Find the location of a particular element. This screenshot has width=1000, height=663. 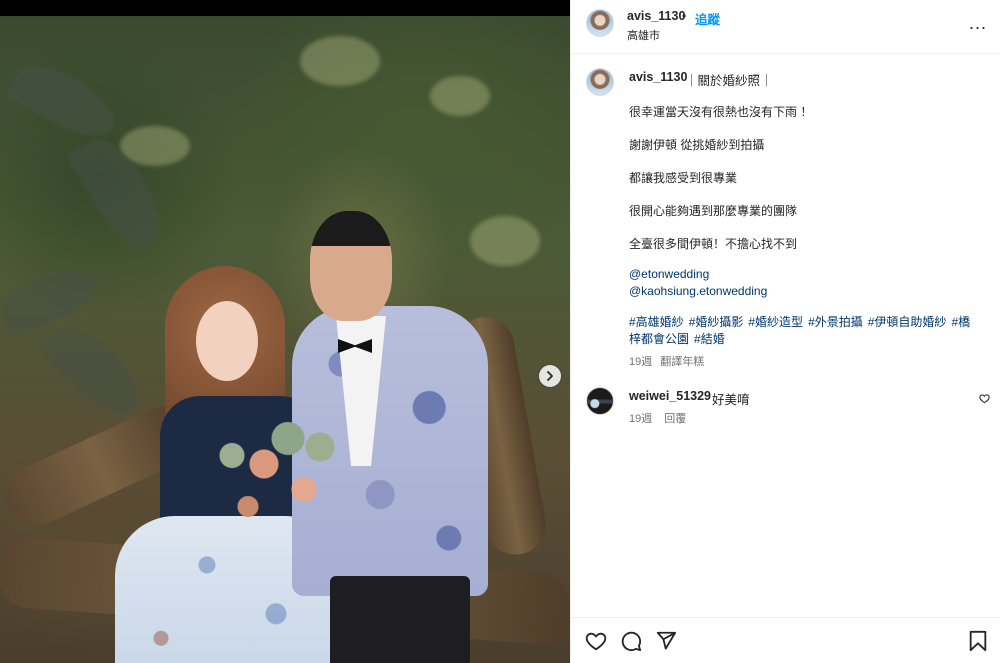

hashtag-list: #高雄婚紗 #婚紗攝影 #婚紗造型 #外景拍攝 #伊頓自助婚紗 #橋梓都會公園 #結婚 is located at coordinates (800, 331).